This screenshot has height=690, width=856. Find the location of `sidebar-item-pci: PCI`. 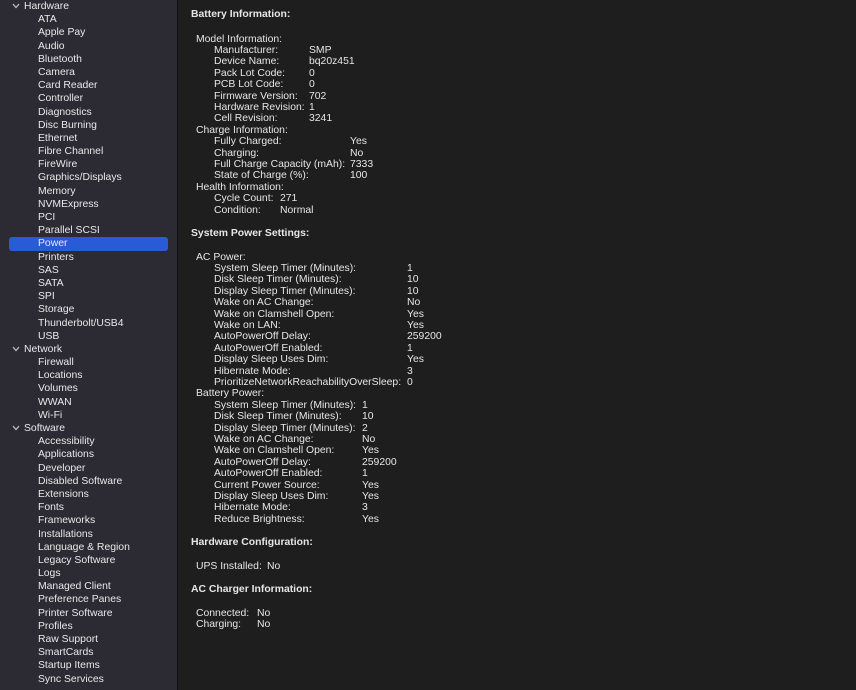

sidebar-item-pci: PCI is located at coordinates (88, 217).